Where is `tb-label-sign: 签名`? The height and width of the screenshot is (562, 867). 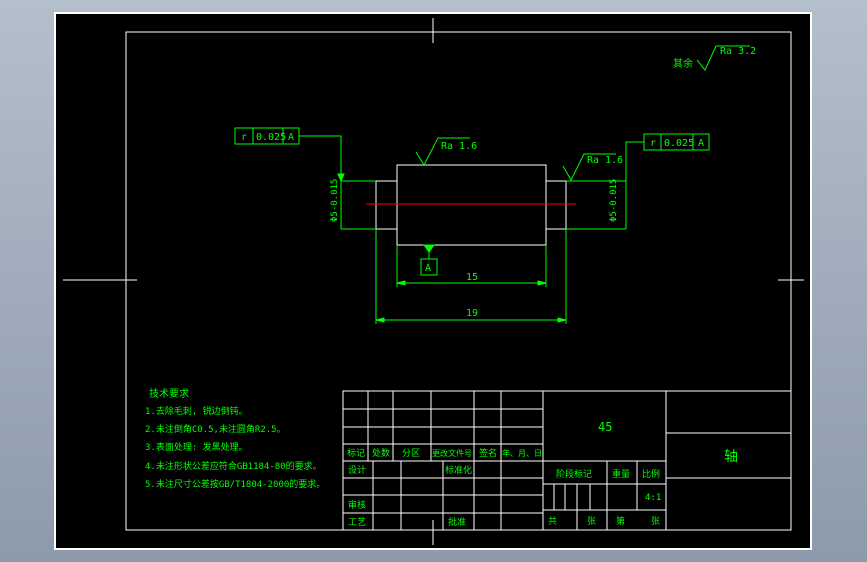
tb-label-sign: 签名 is located at coordinates (488, 453).